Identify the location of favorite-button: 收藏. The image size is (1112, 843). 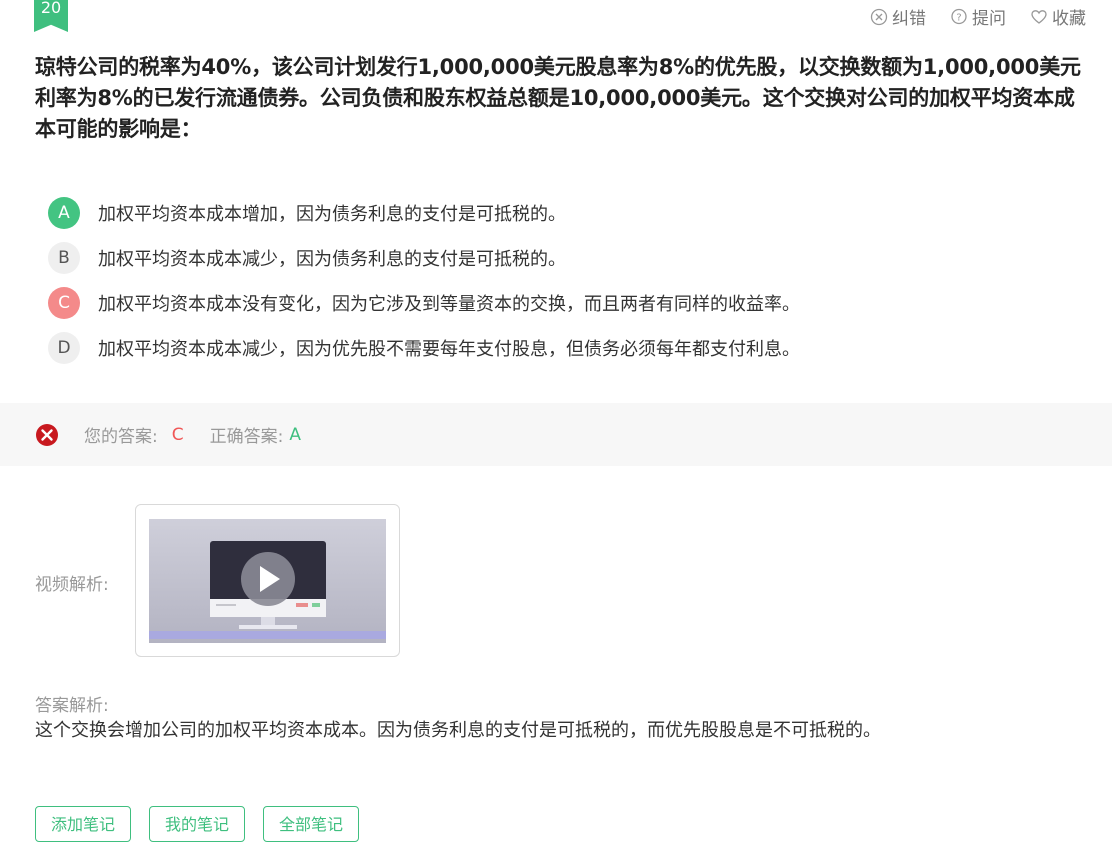
(1058, 16).